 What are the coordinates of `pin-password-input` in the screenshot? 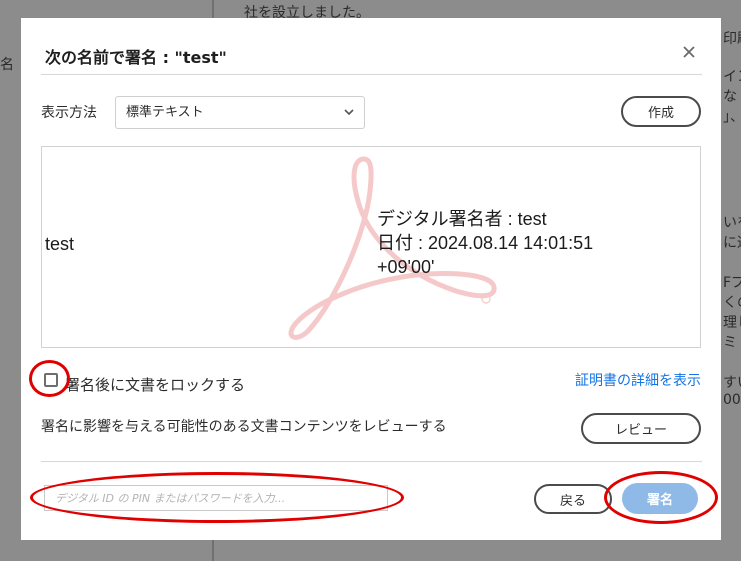 It's located at (216, 498).